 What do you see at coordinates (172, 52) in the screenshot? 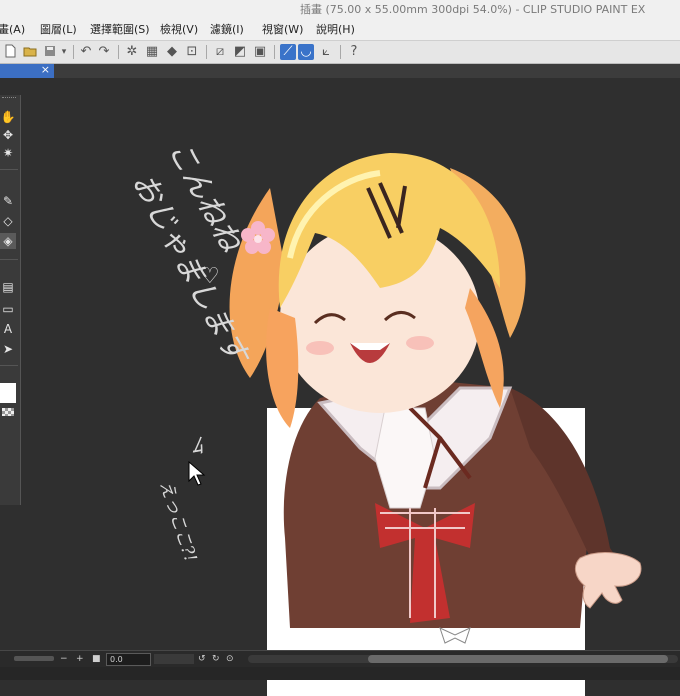
I see `transform-icon: ◆` at bounding box center [172, 52].